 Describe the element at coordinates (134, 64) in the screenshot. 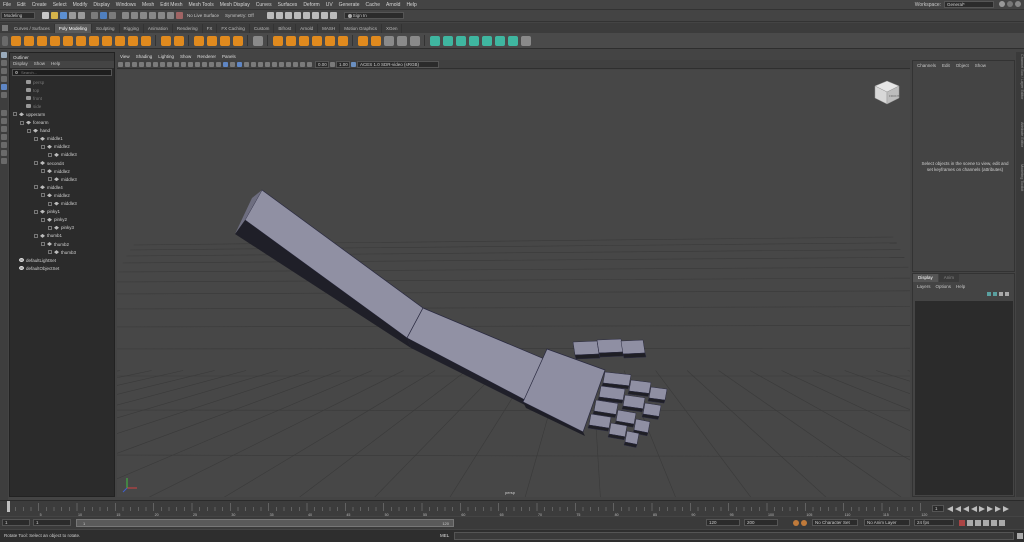

I see `camera-attributes-icon` at that location.